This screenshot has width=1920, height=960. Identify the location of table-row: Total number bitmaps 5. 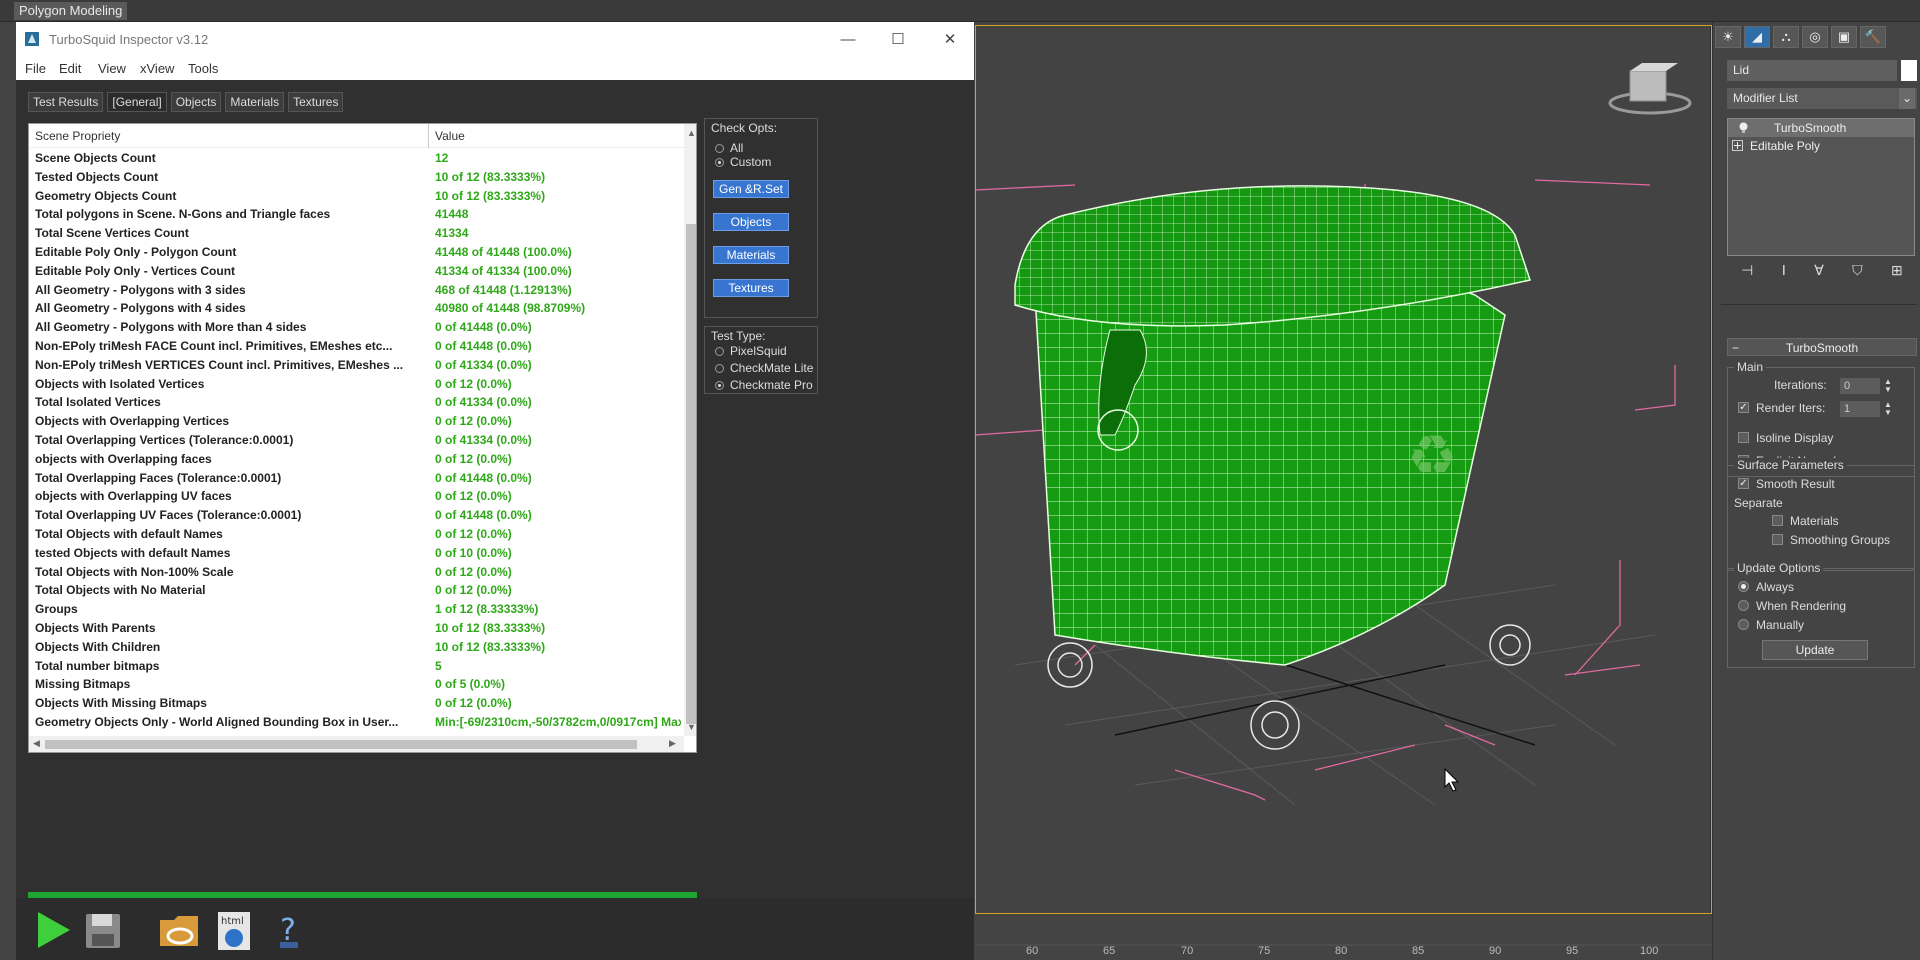
(356, 666).